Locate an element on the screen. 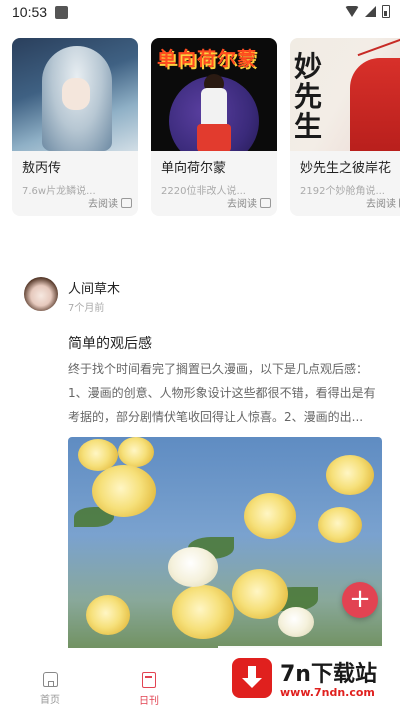 This screenshot has height=712, width=400. battery-icon is located at coordinates (386, 11).